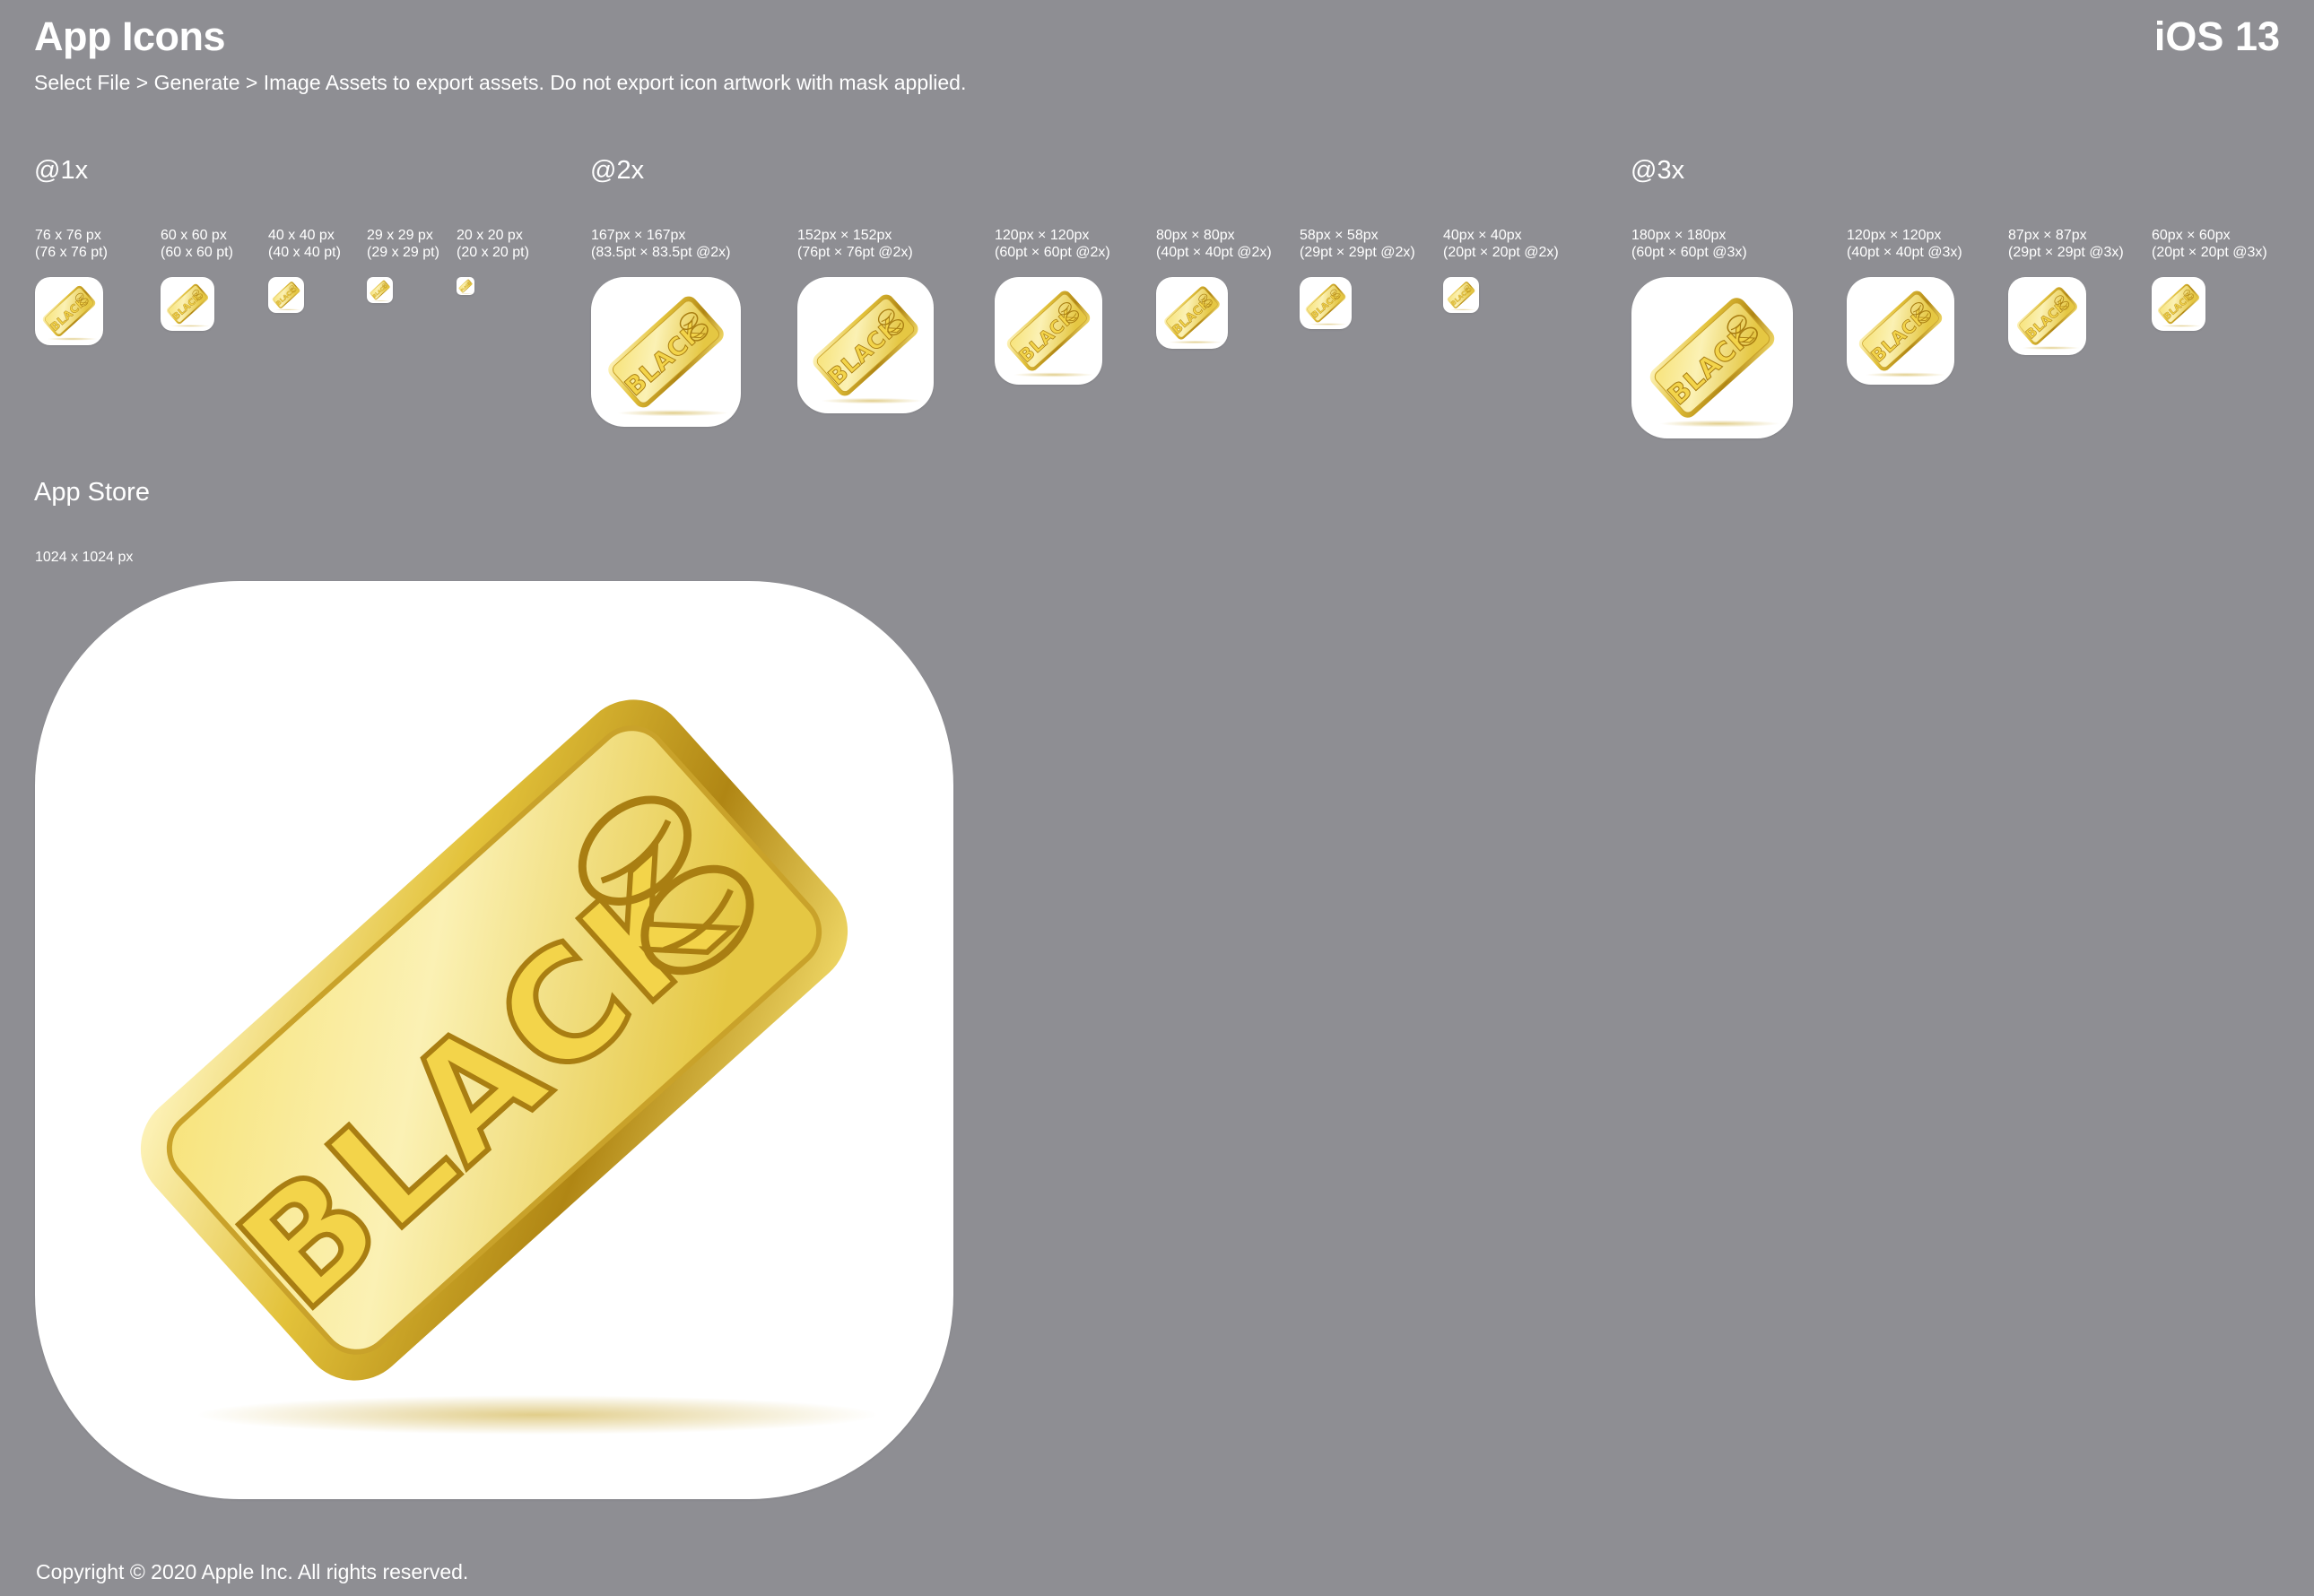  I want to click on icon-spec-29: 29 x 29 px (29 x 29 pt), so click(403, 244).